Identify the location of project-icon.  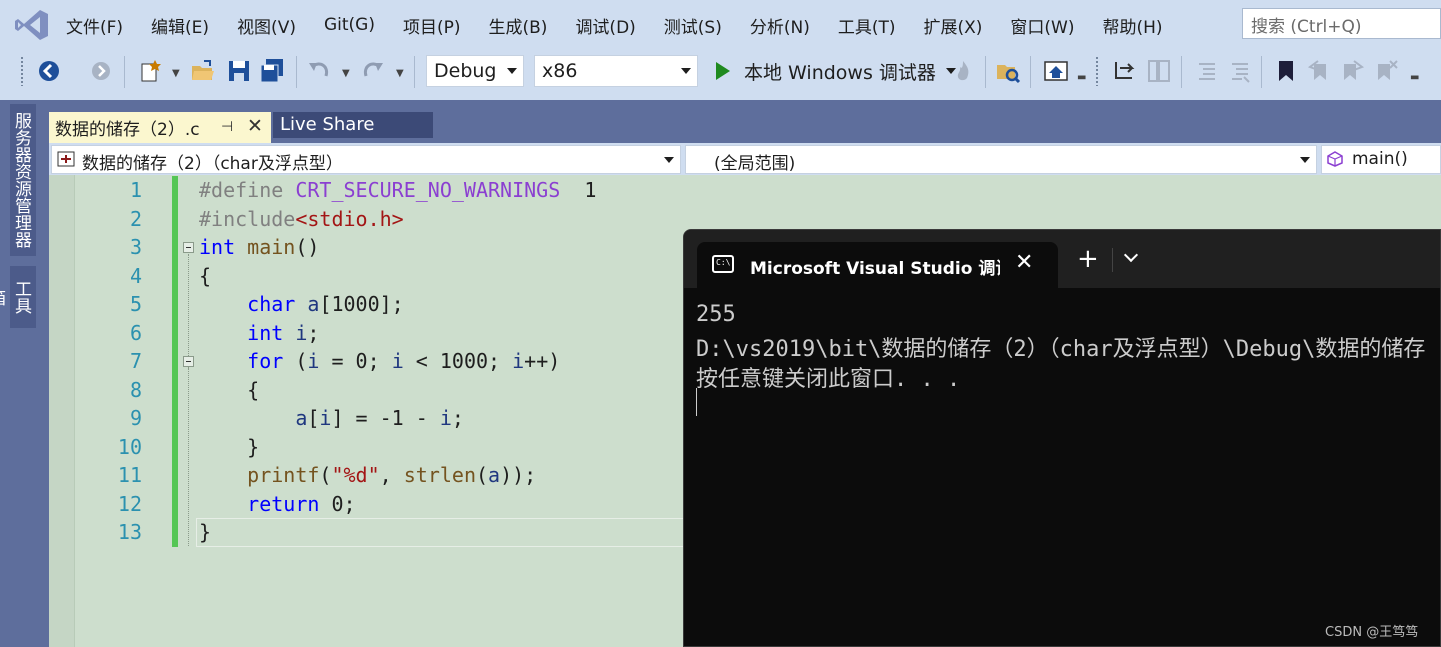
(66, 159).